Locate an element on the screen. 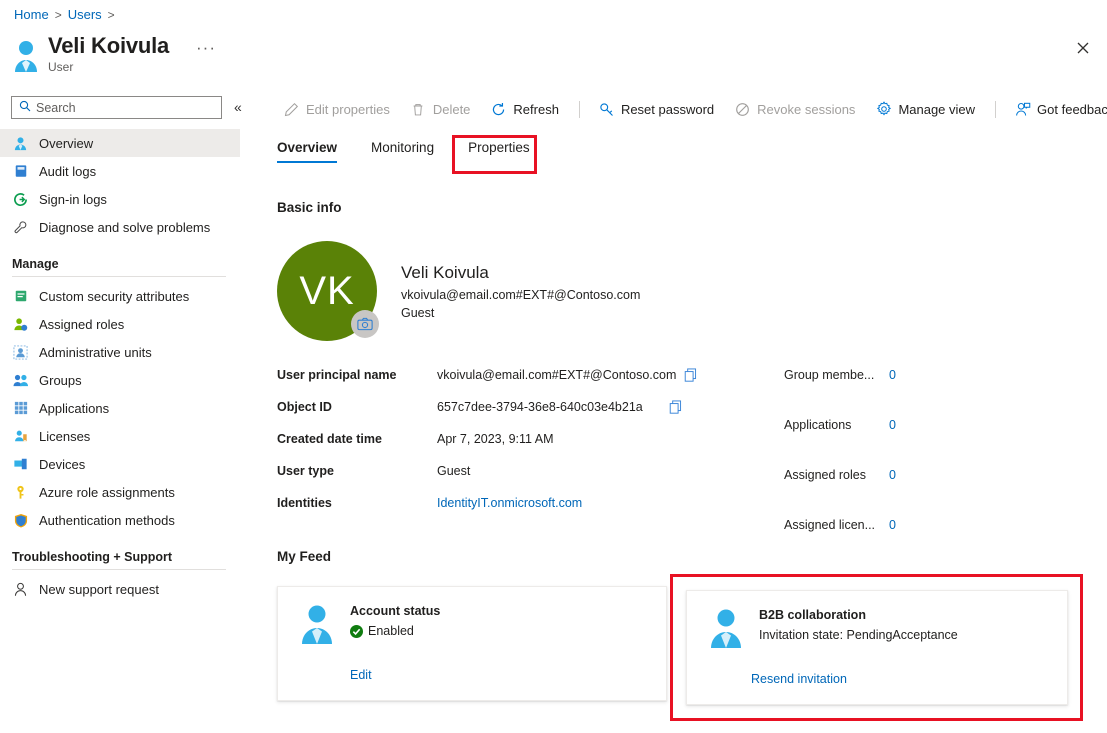 The image size is (1107, 733). sidebar-item-label: Custom security attributes is located at coordinates (114, 296).